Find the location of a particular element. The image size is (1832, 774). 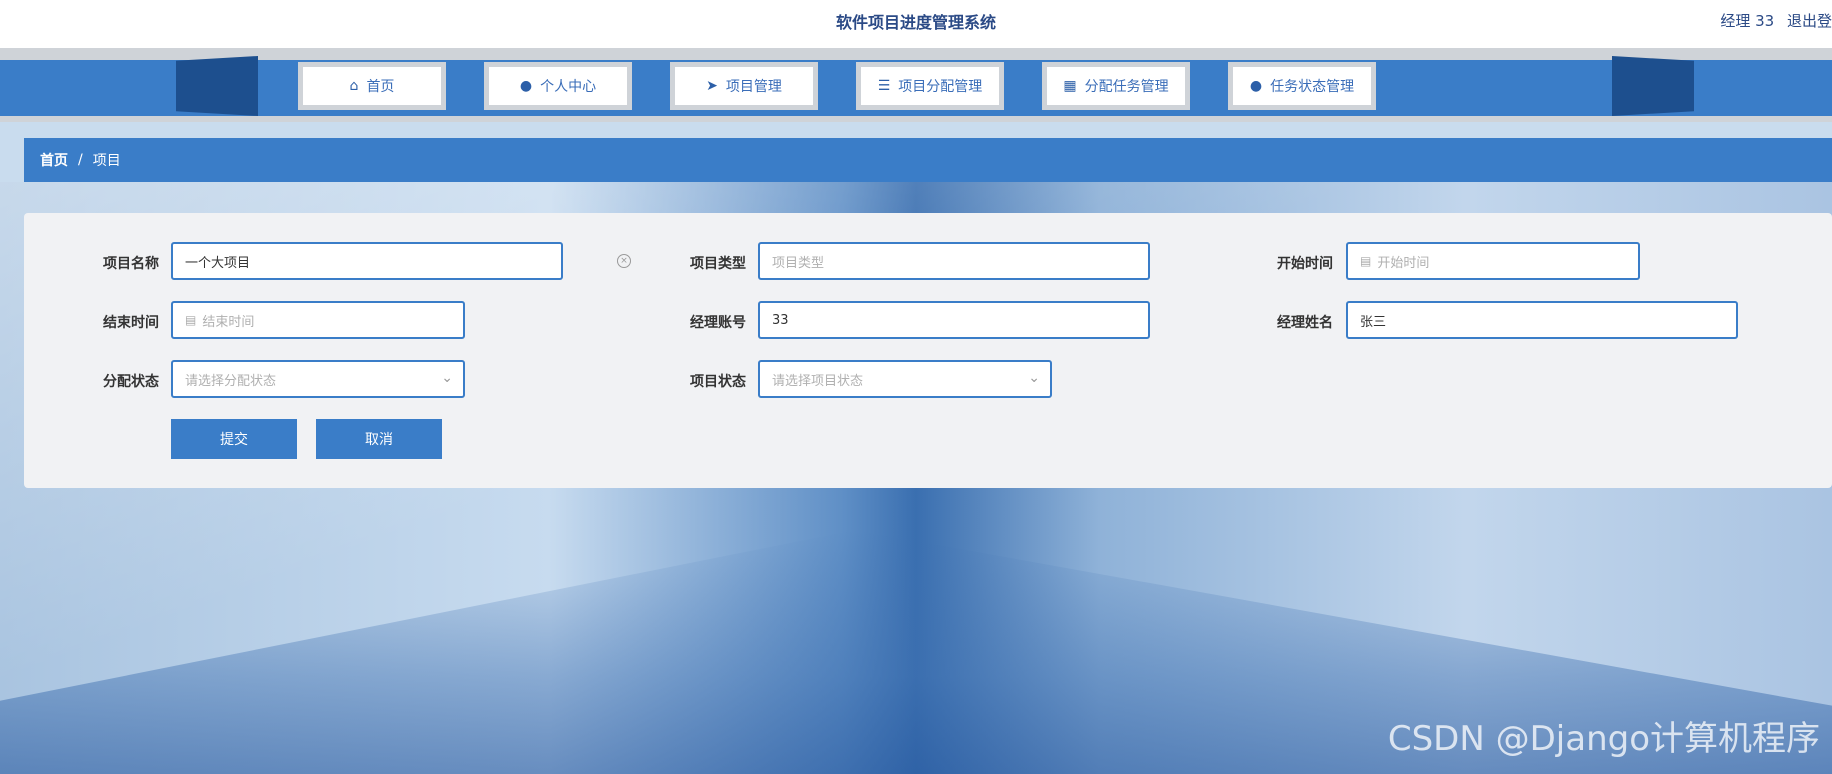

project-name-input: 一个大项目 is located at coordinates (367, 261).